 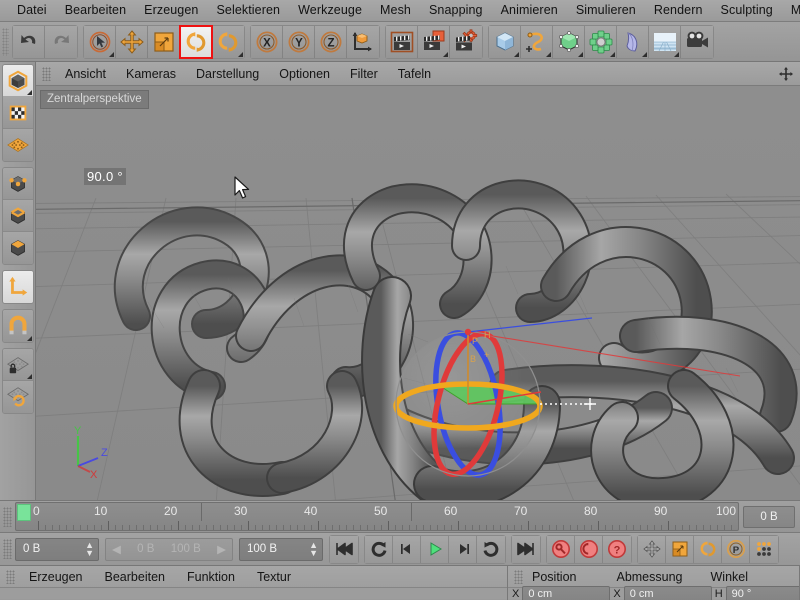 I want to click on transport-drag-grip, so click(x=7, y=549).